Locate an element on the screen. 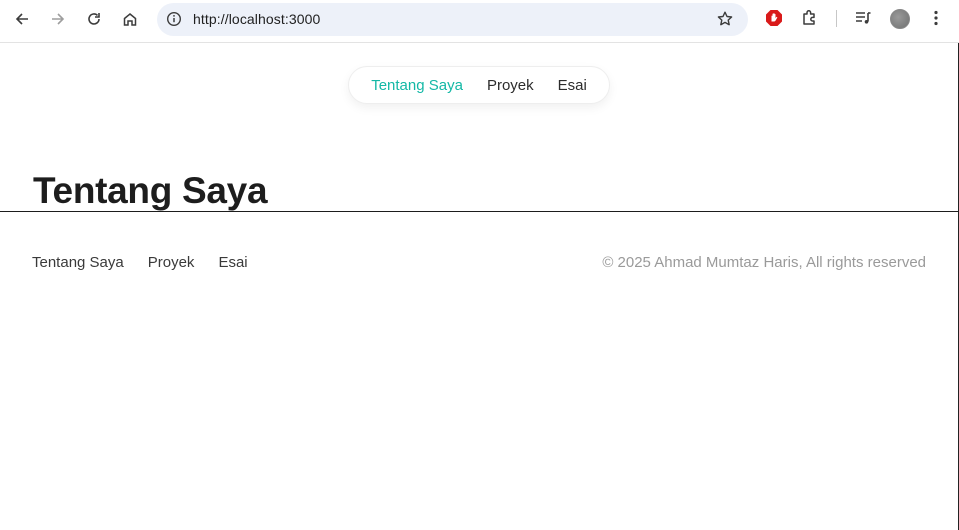 The image size is (959, 530). nav-link-proyek: Proyek is located at coordinates (510, 85).